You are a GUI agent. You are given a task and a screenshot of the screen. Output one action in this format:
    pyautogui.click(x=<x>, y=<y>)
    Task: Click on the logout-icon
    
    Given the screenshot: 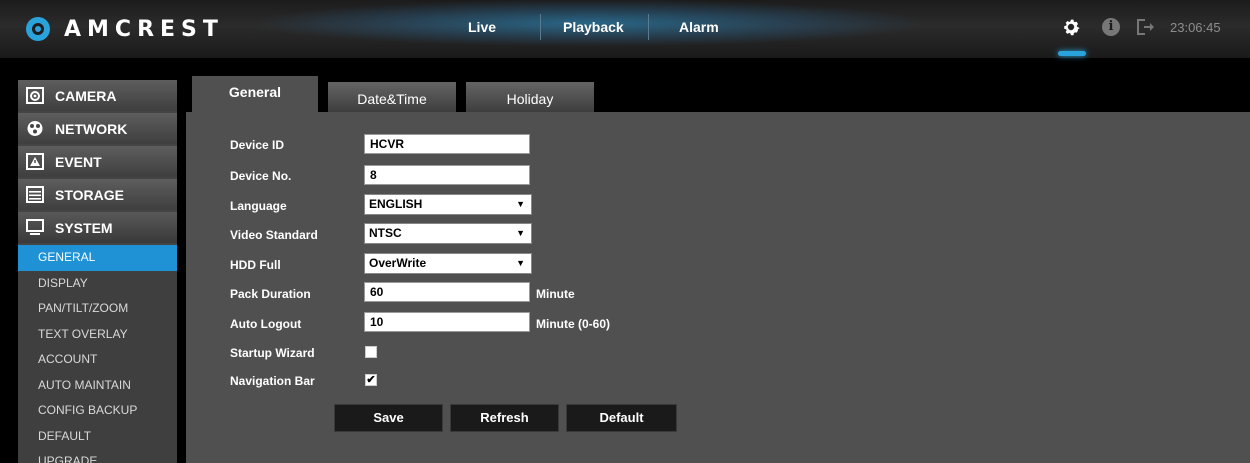 What is the action you would take?
    pyautogui.click(x=1145, y=27)
    